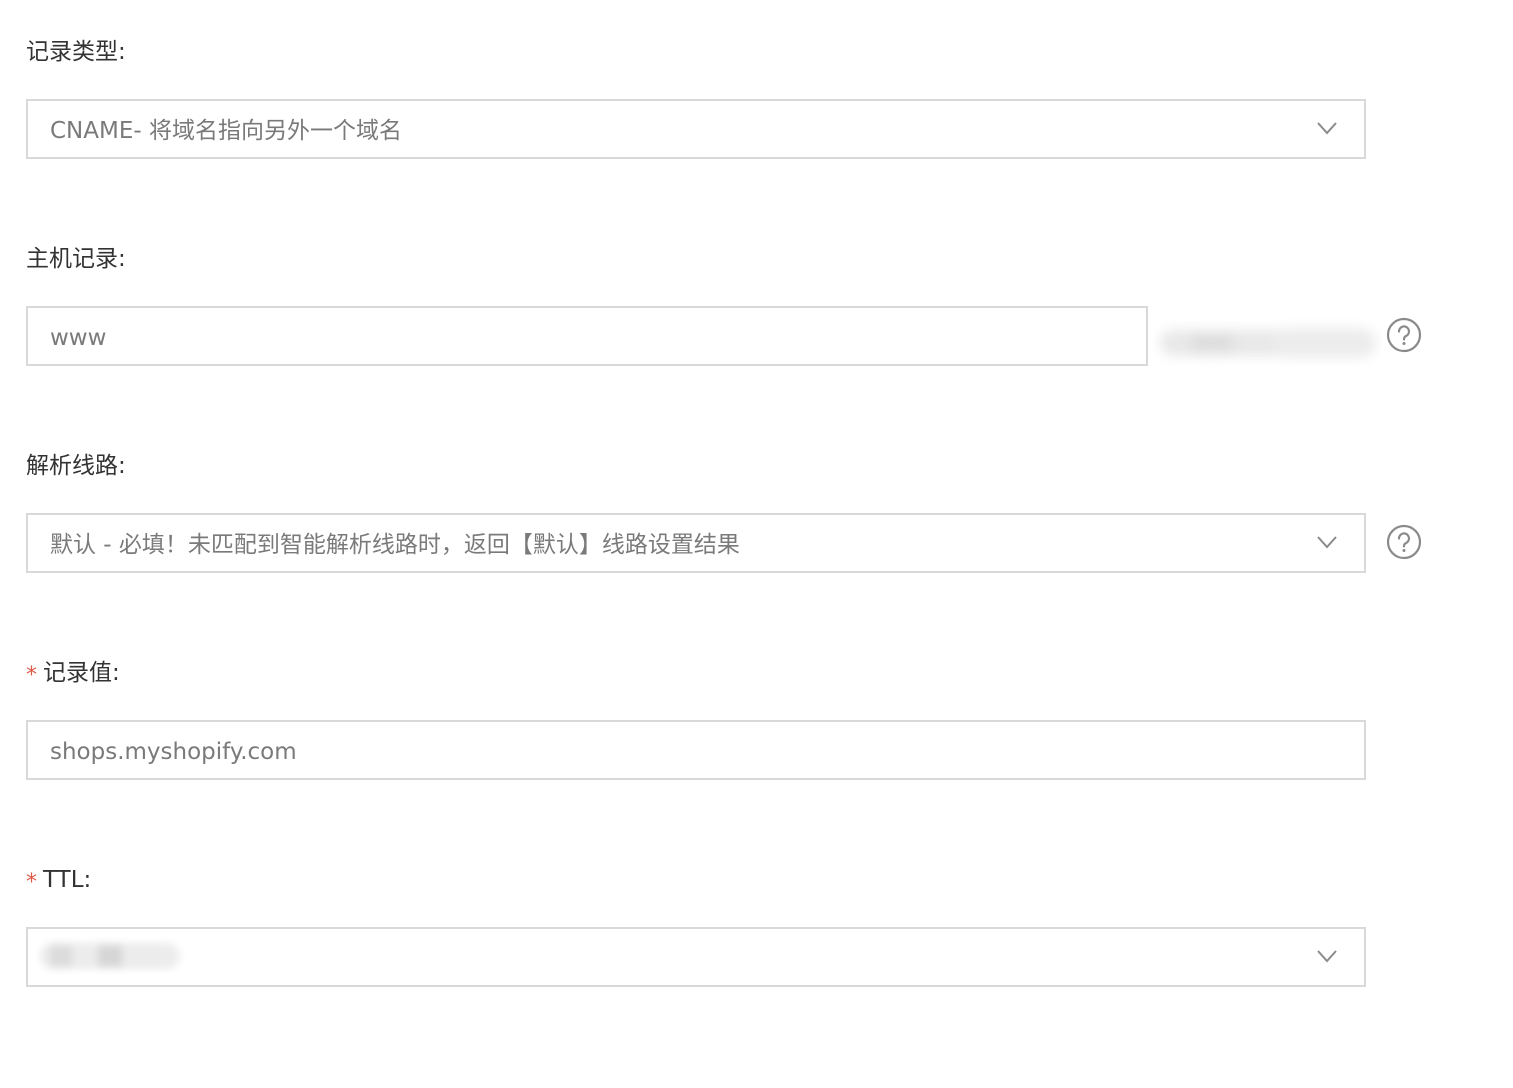 The width and height of the screenshot is (1513, 1088). What do you see at coordinates (76, 52) in the screenshot?
I see `record-type-label: 记录类型:` at bounding box center [76, 52].